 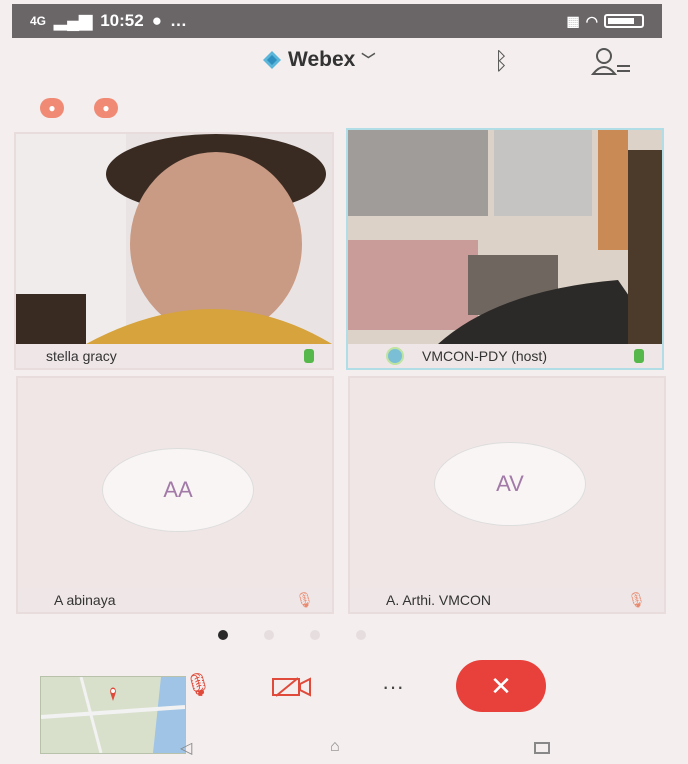 I want to click on signal-indicator: 4G, so click(x=38, y=21).